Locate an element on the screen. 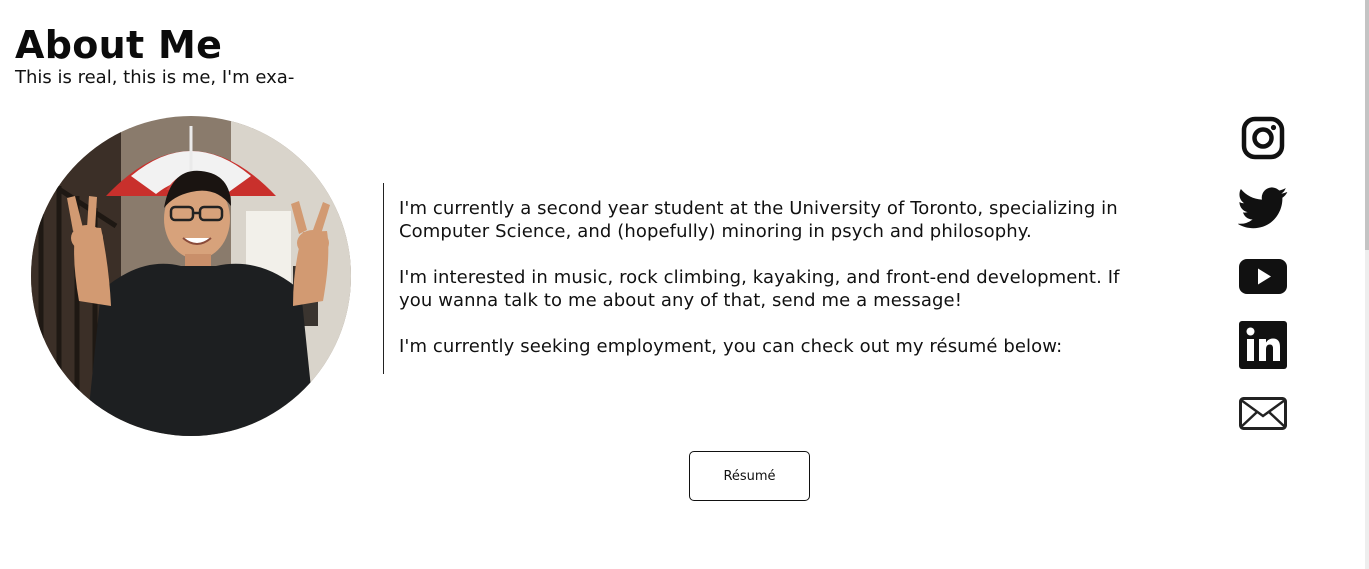 The image size is (1369, 569). scrollbar-thumb is located at coordinates (1367, 125).